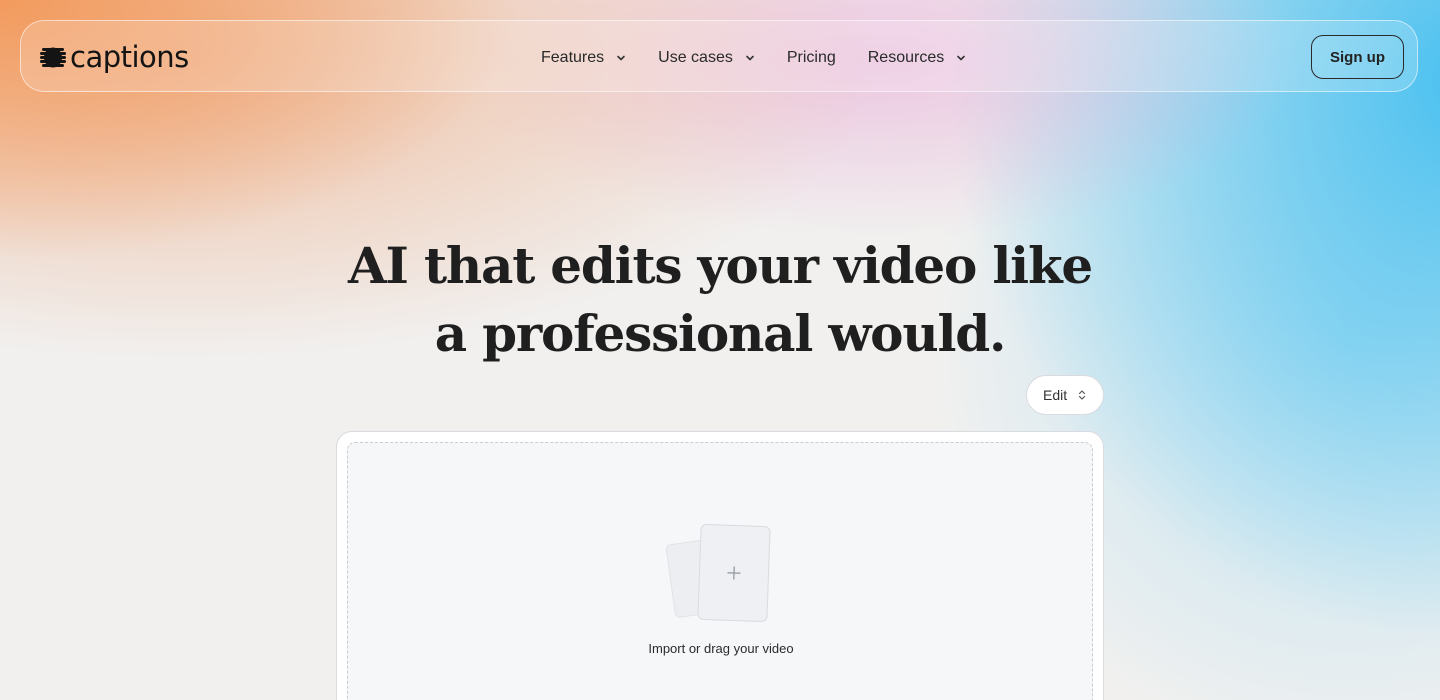 The width and height of the screenshot is (1440, 700). What do you see at coordinates (1055, 395) in the screenshot?
I see `mode-select-value: Edit` at bounding box center [1055, 395].